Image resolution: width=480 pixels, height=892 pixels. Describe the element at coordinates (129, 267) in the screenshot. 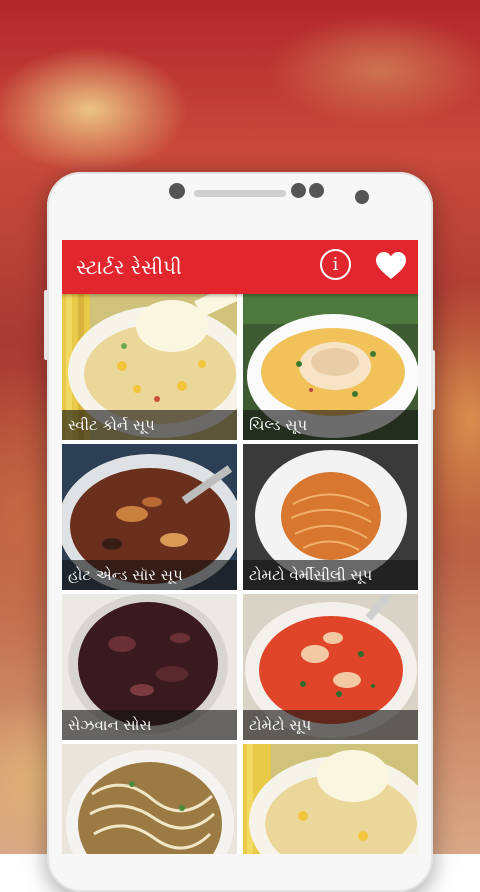

I see `app-title: સ્ટાર્ટર રેસીપી` at that location.